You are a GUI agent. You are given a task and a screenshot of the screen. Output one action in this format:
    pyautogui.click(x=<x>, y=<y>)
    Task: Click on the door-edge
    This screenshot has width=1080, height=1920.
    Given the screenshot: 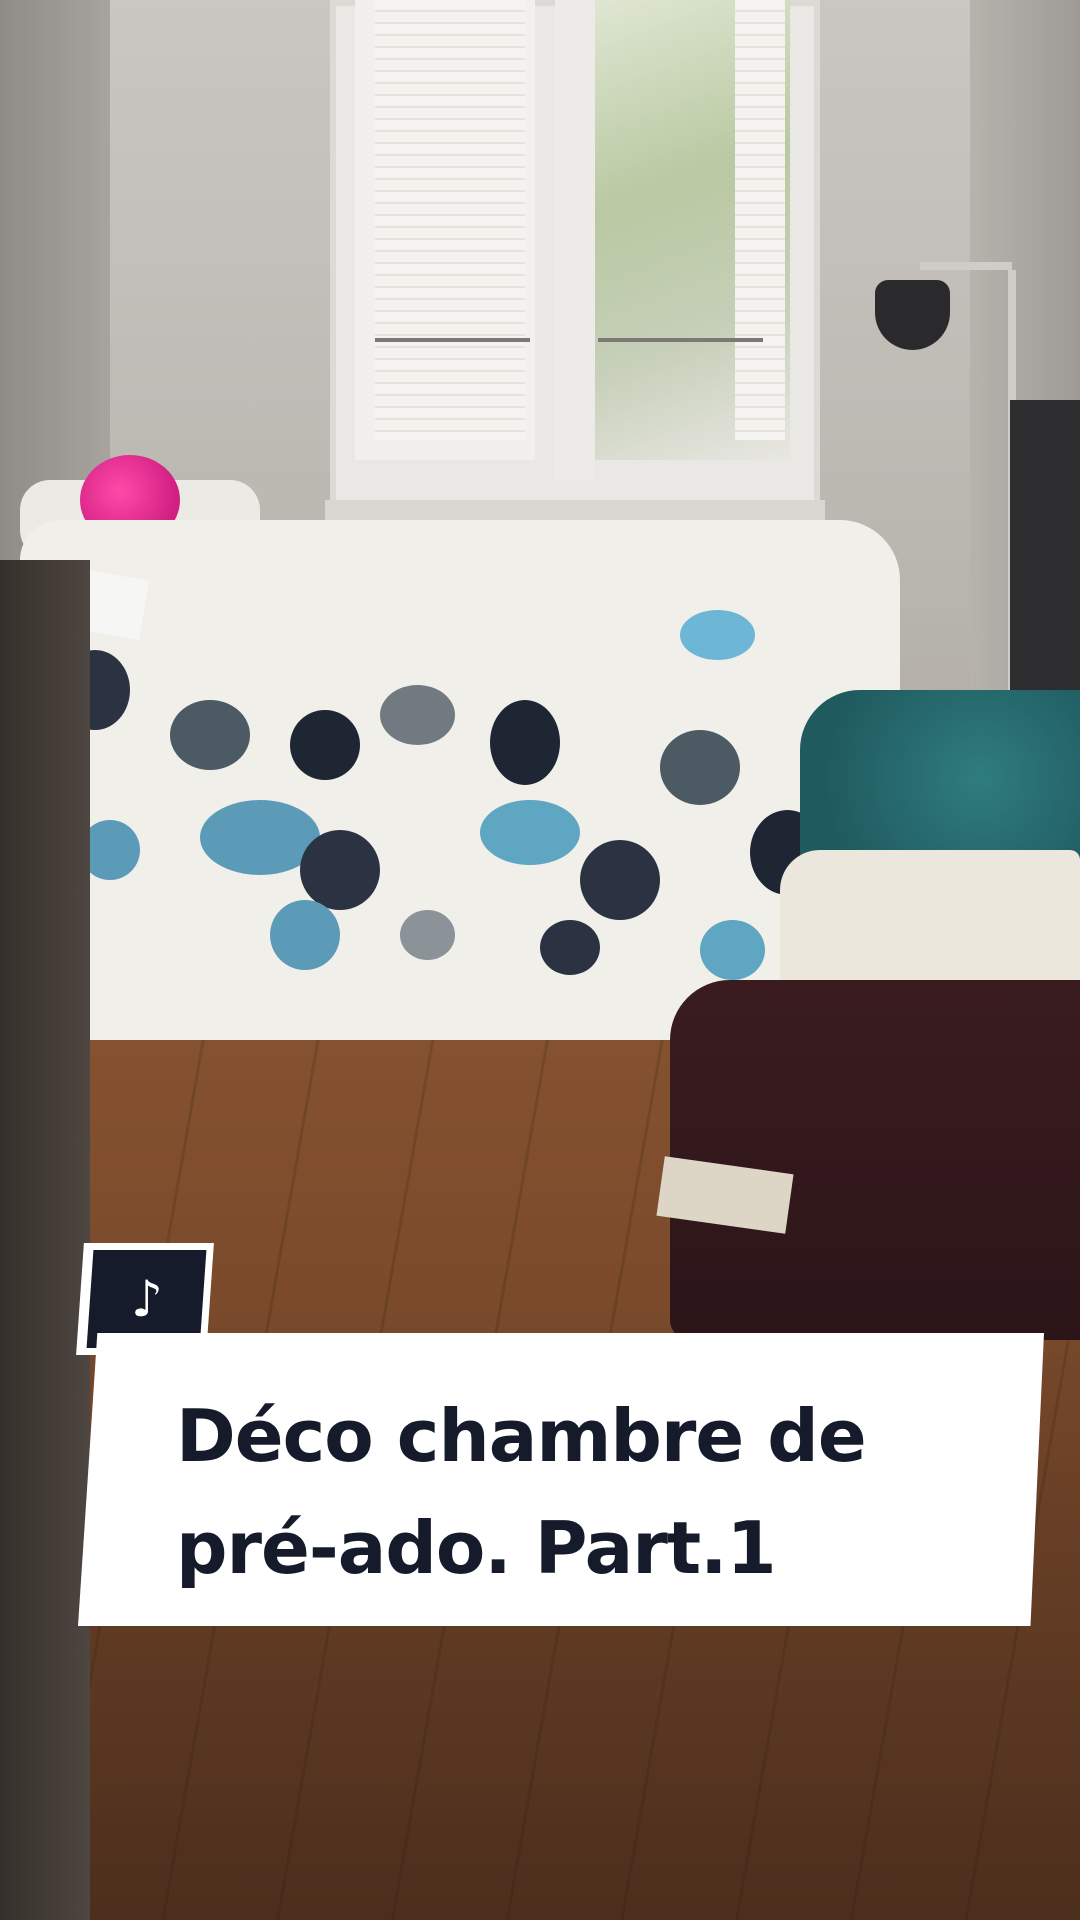 What is the action you would take?
    pyautogui.click(x=45, y=1240)
    